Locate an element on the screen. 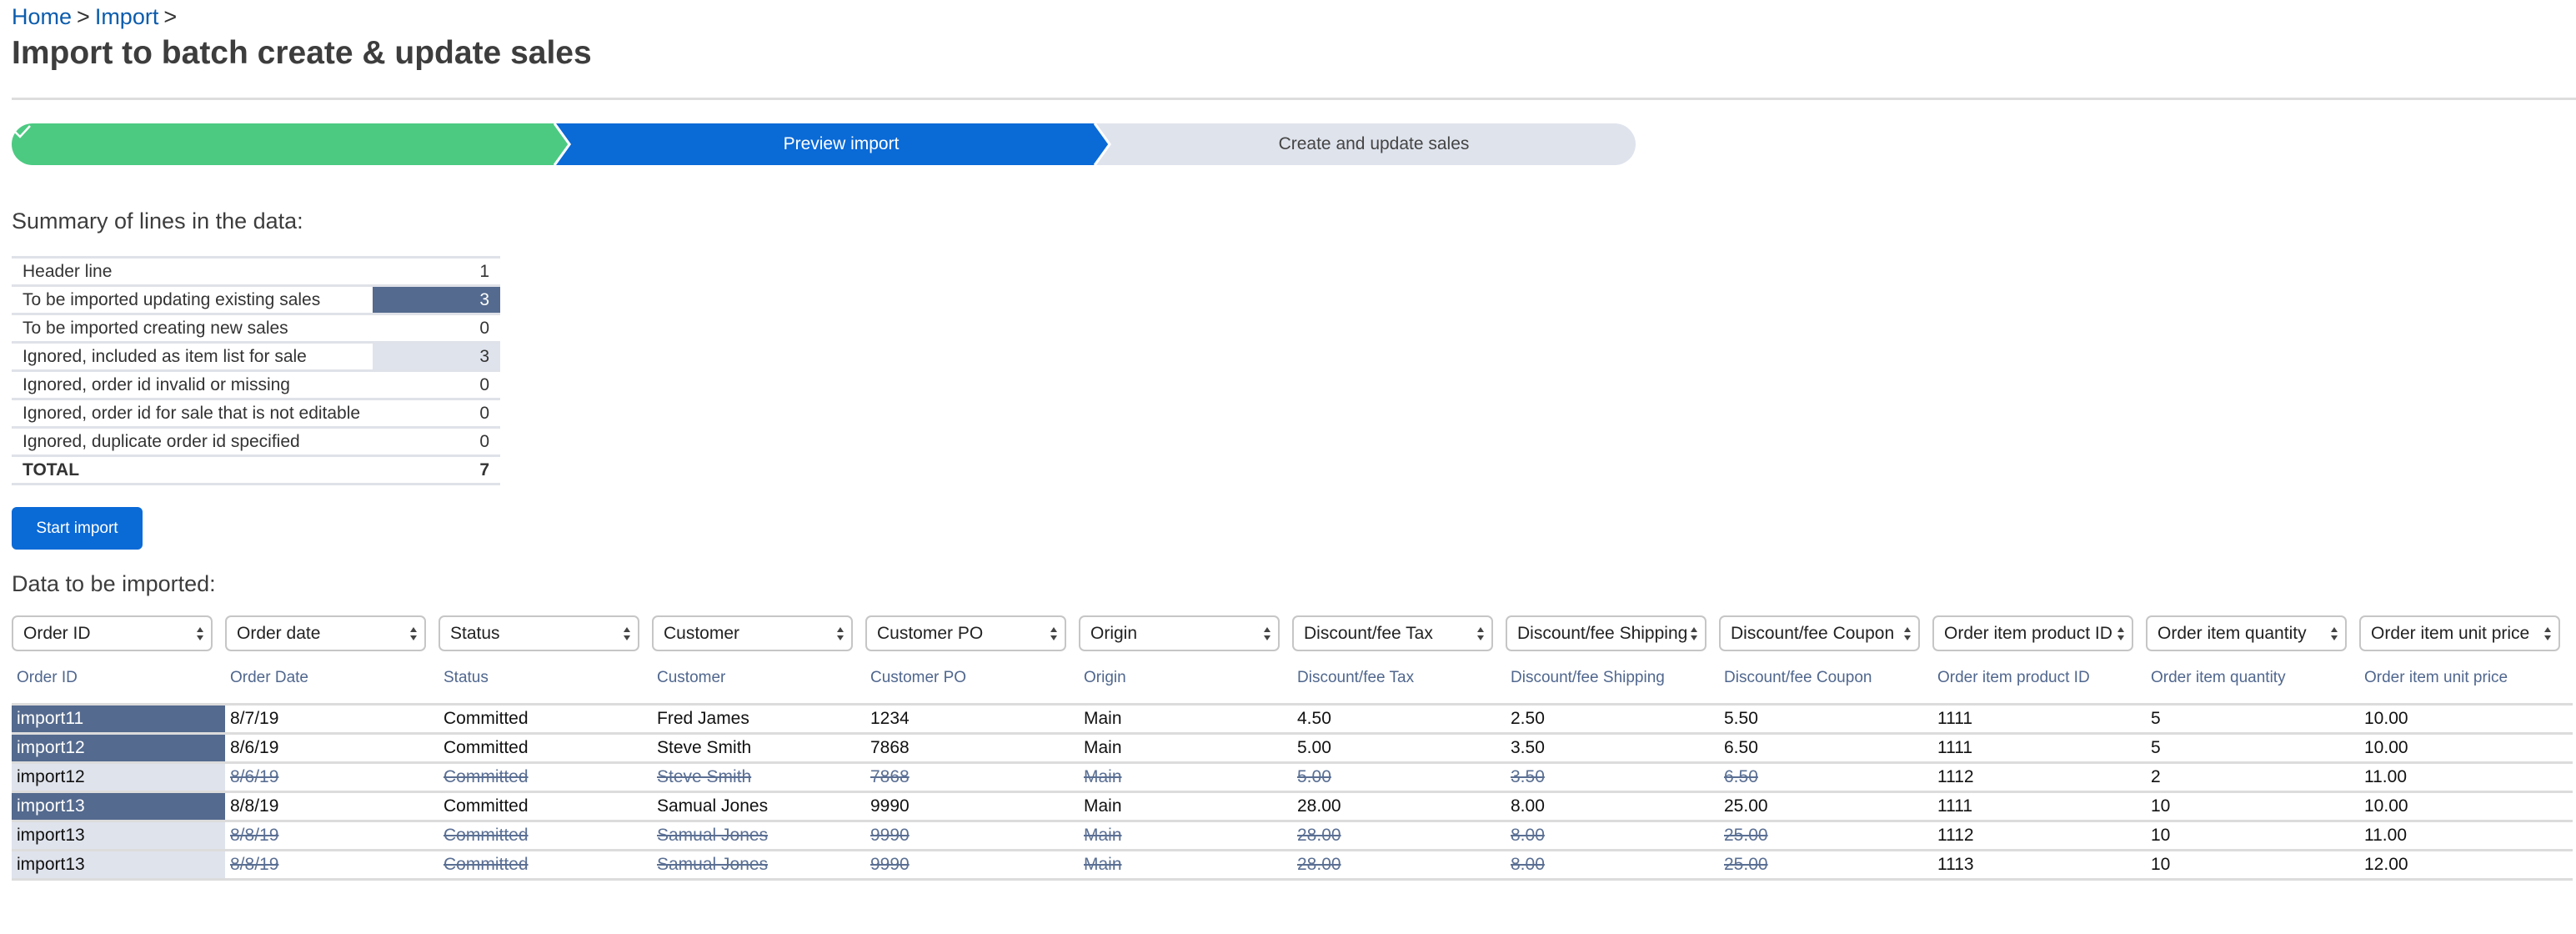 The height and width of the screenshot is (934, 2576). column-mapping-select-value: Status is located at coordinates (475, 633).